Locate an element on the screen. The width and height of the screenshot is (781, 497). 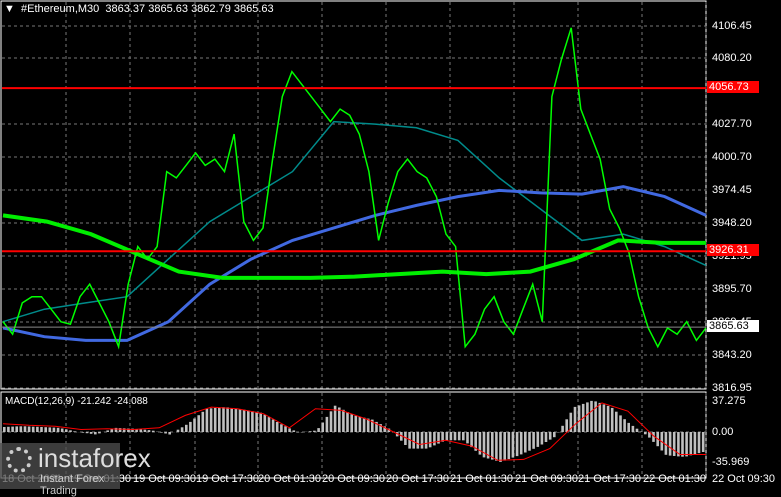
time-axis-label: 19 Oct 17:30 is located at coordinates (227, 479).